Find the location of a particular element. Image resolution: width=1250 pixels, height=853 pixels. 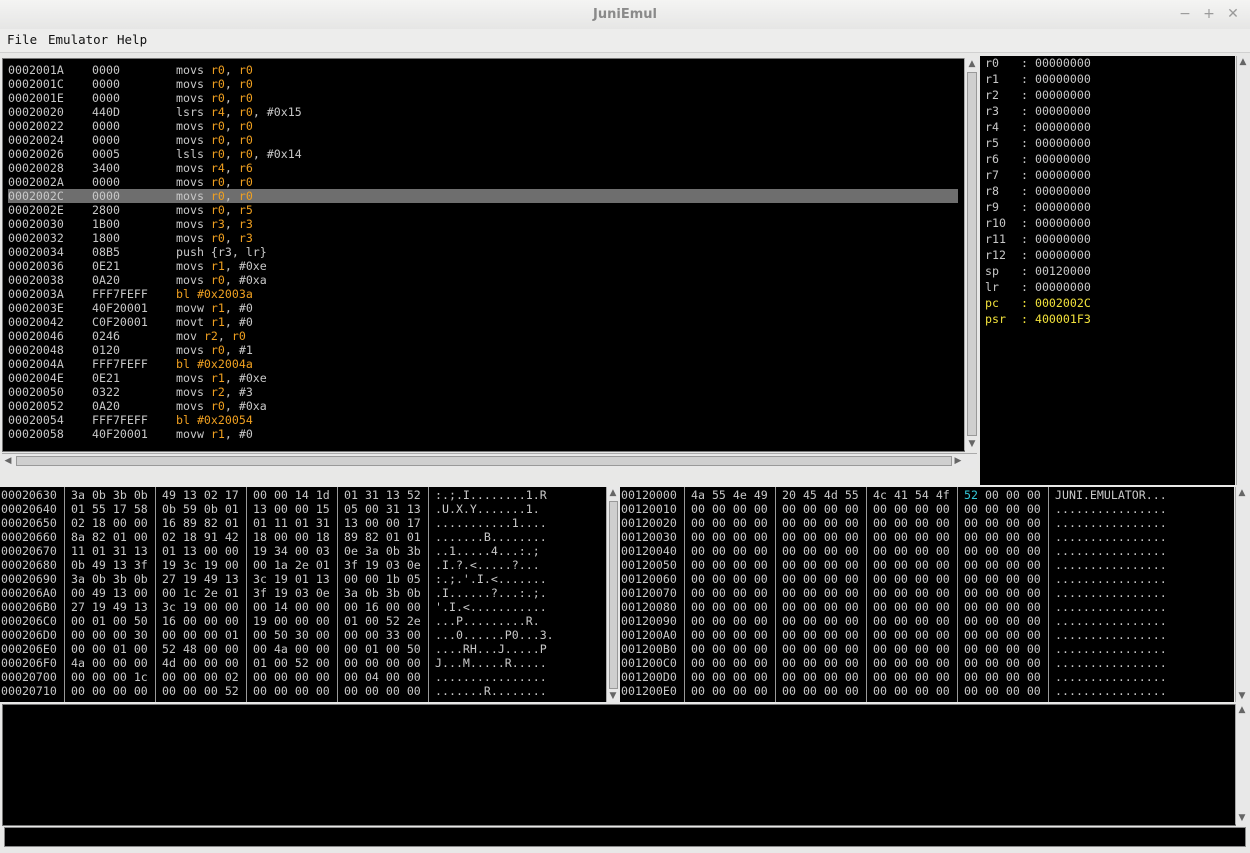

memory-right-vscroll: ▲ ▼ is located at coordinates (1242, 594).